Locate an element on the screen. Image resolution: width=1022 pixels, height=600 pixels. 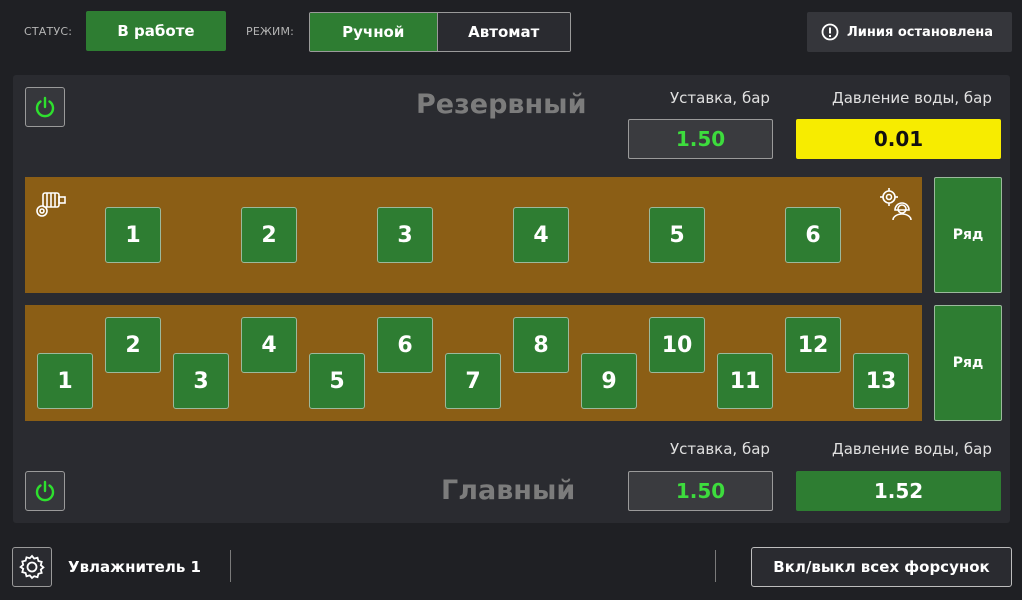
main-row-button: Ряд is located at coordinates (968, 363).